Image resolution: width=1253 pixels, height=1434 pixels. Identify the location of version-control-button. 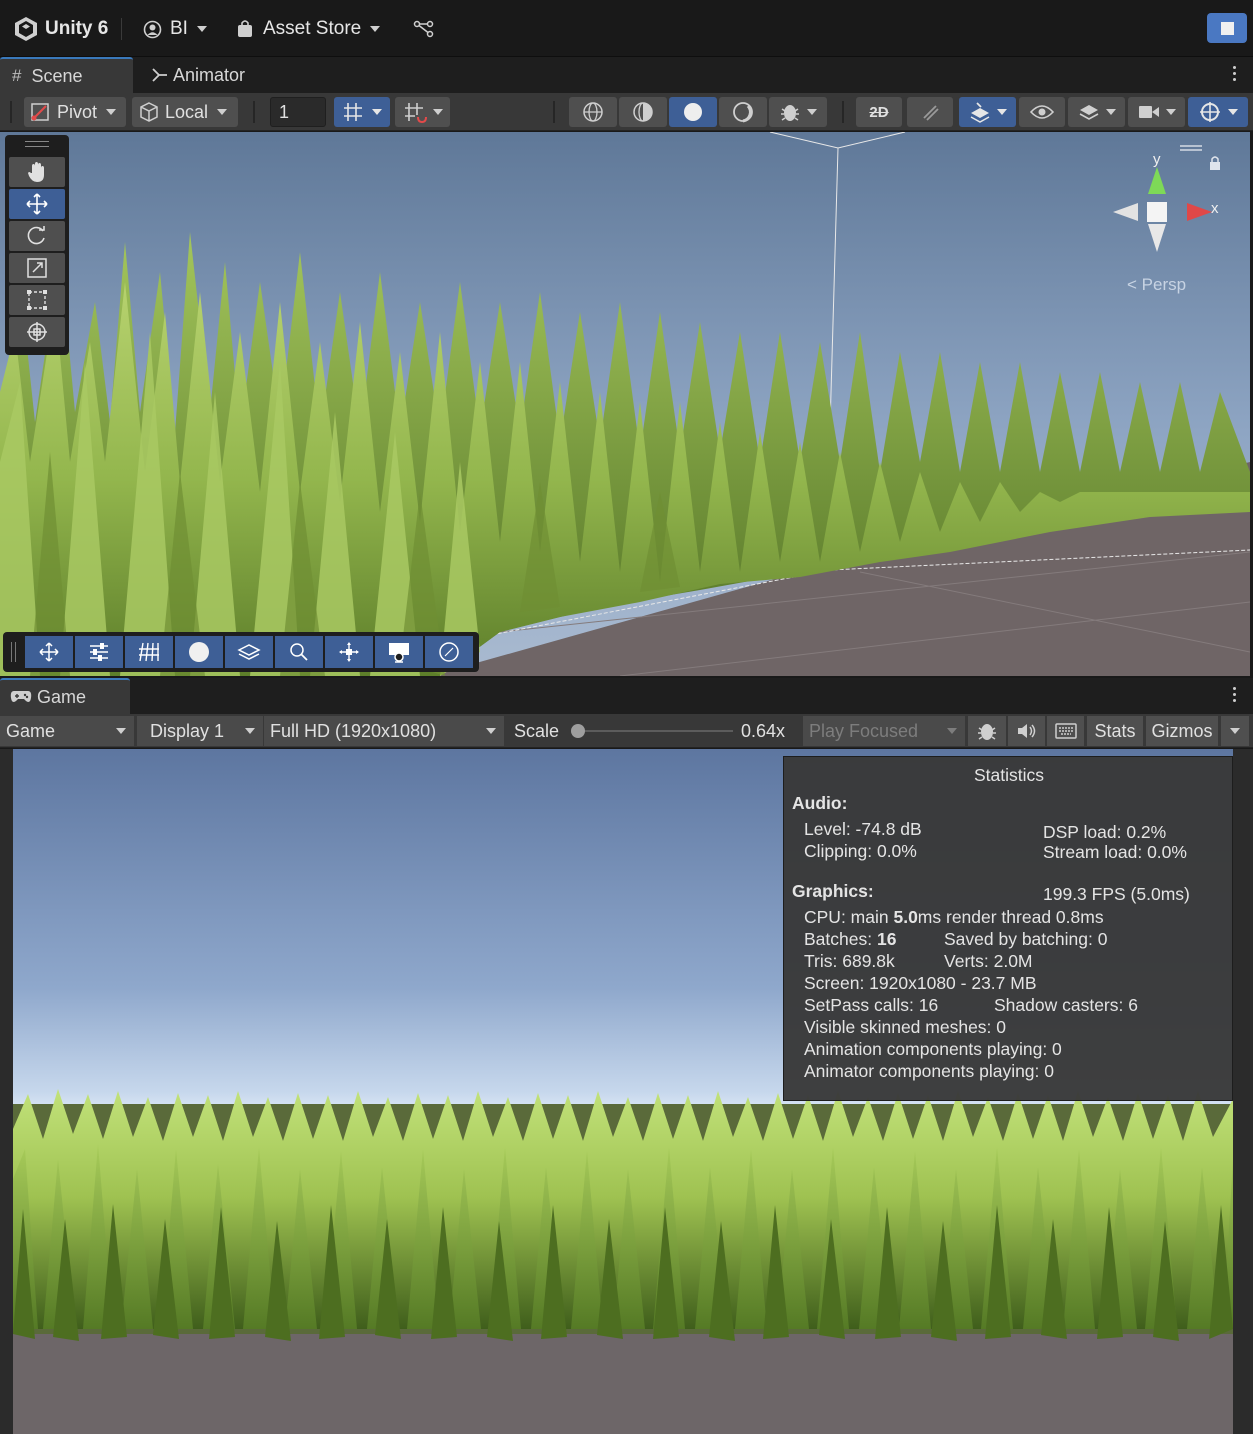
(424, 29).